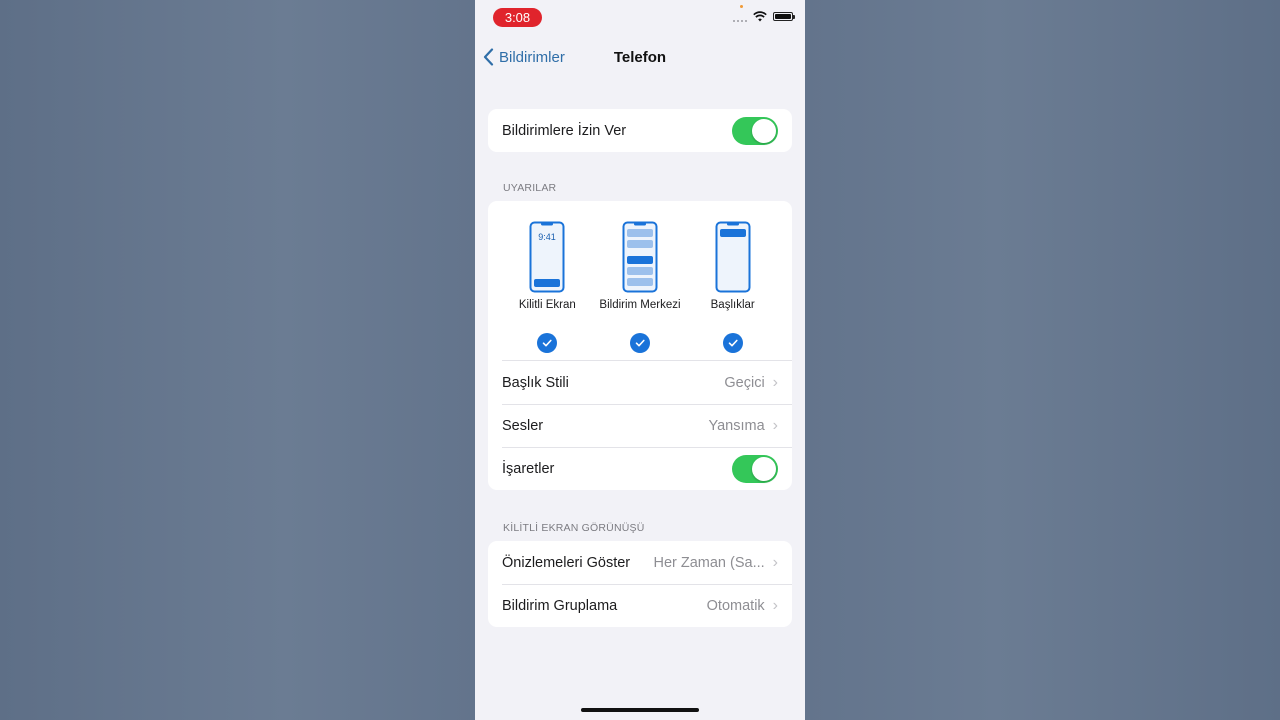  Describe the element at coordinates (640, 710) in the screenshot. I see `home-indicator` at that location.